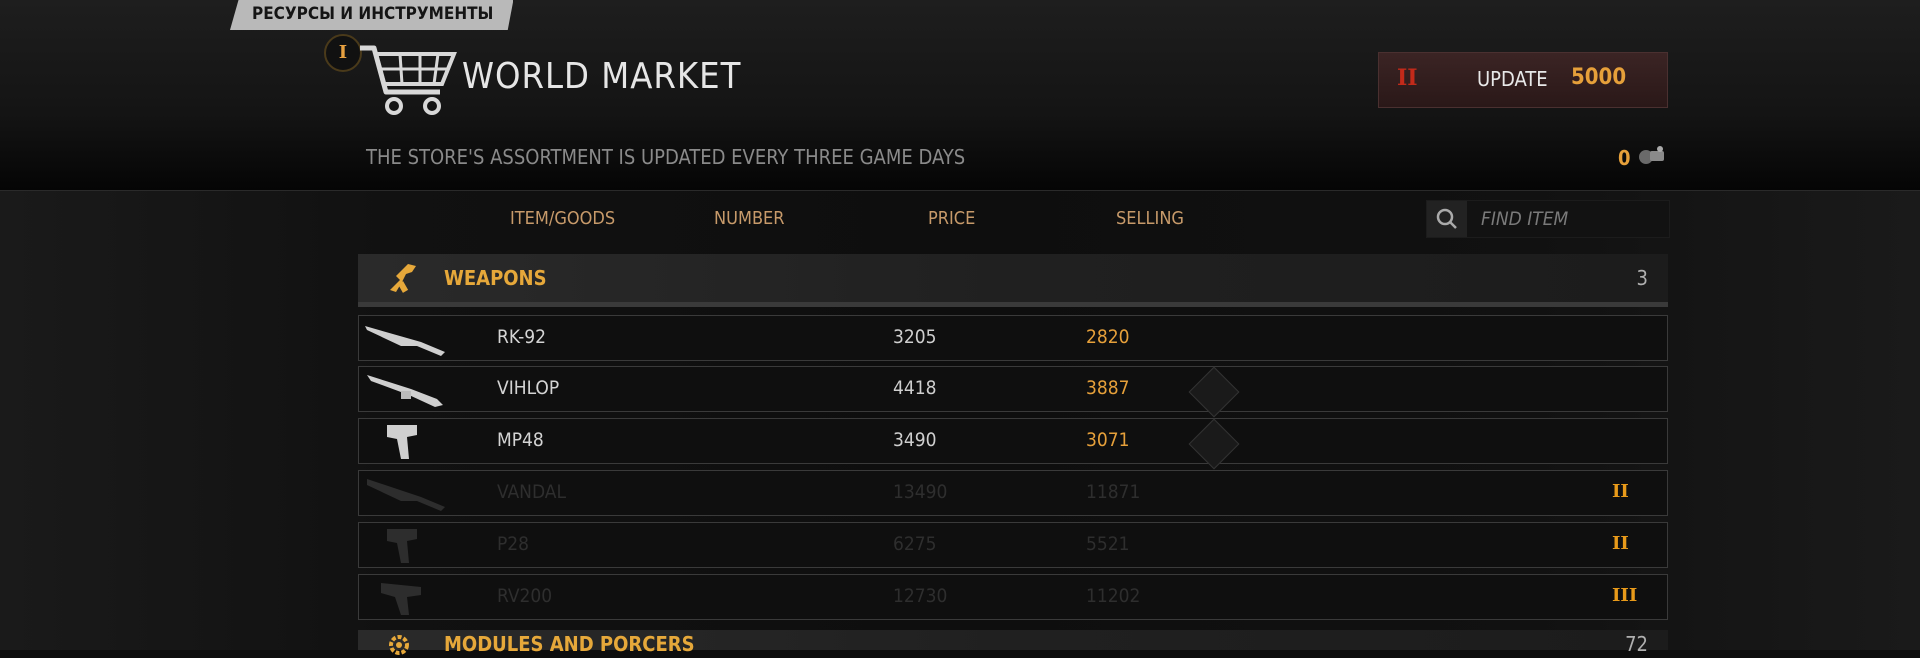 This screenshot has width=1920, height=658. What do you see at coordinates (1013, 280) in the screenshot?
I see `category-weapons: WEAPONS 3` at bounding box center [1013, 280].